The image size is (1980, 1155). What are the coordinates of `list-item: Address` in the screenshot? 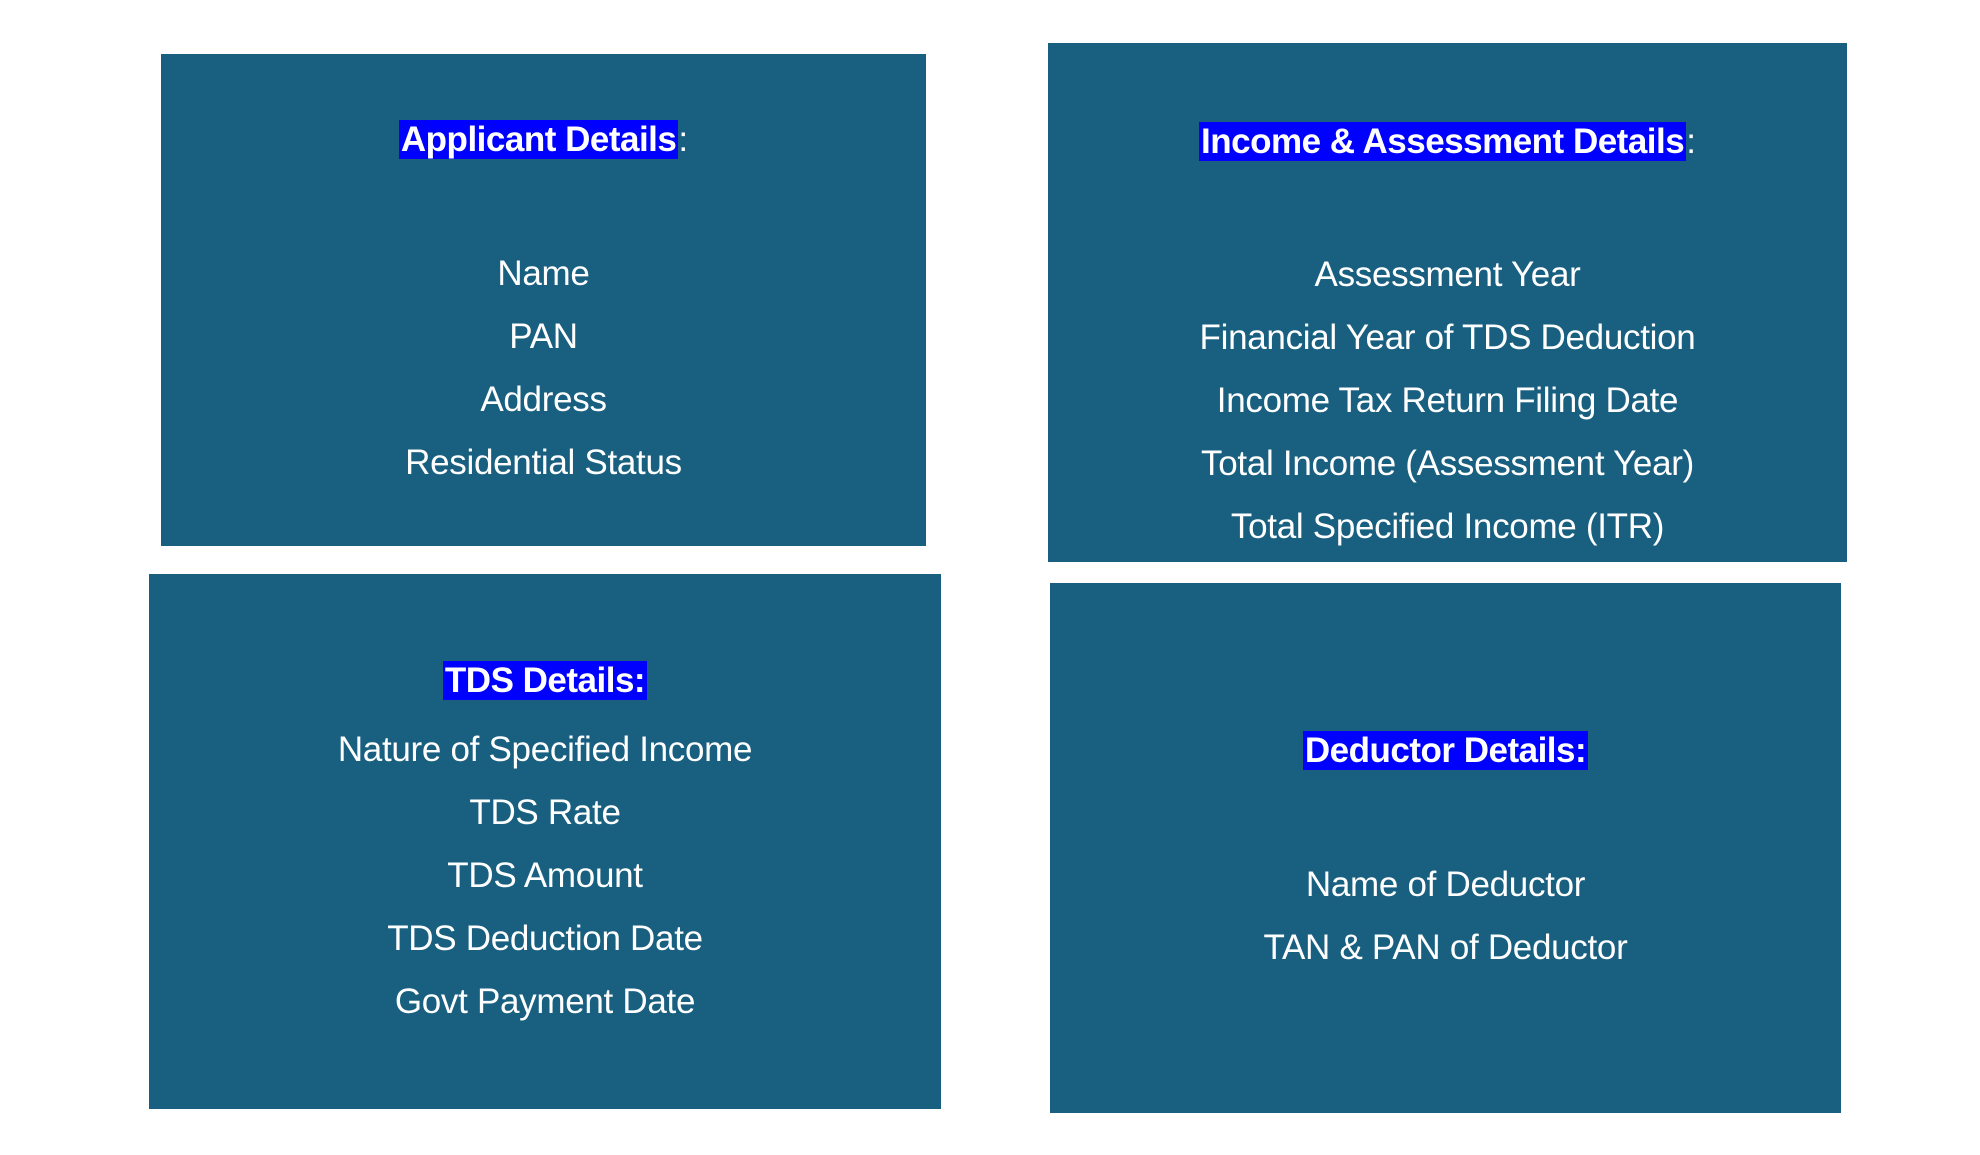 It's located at (543, 399).